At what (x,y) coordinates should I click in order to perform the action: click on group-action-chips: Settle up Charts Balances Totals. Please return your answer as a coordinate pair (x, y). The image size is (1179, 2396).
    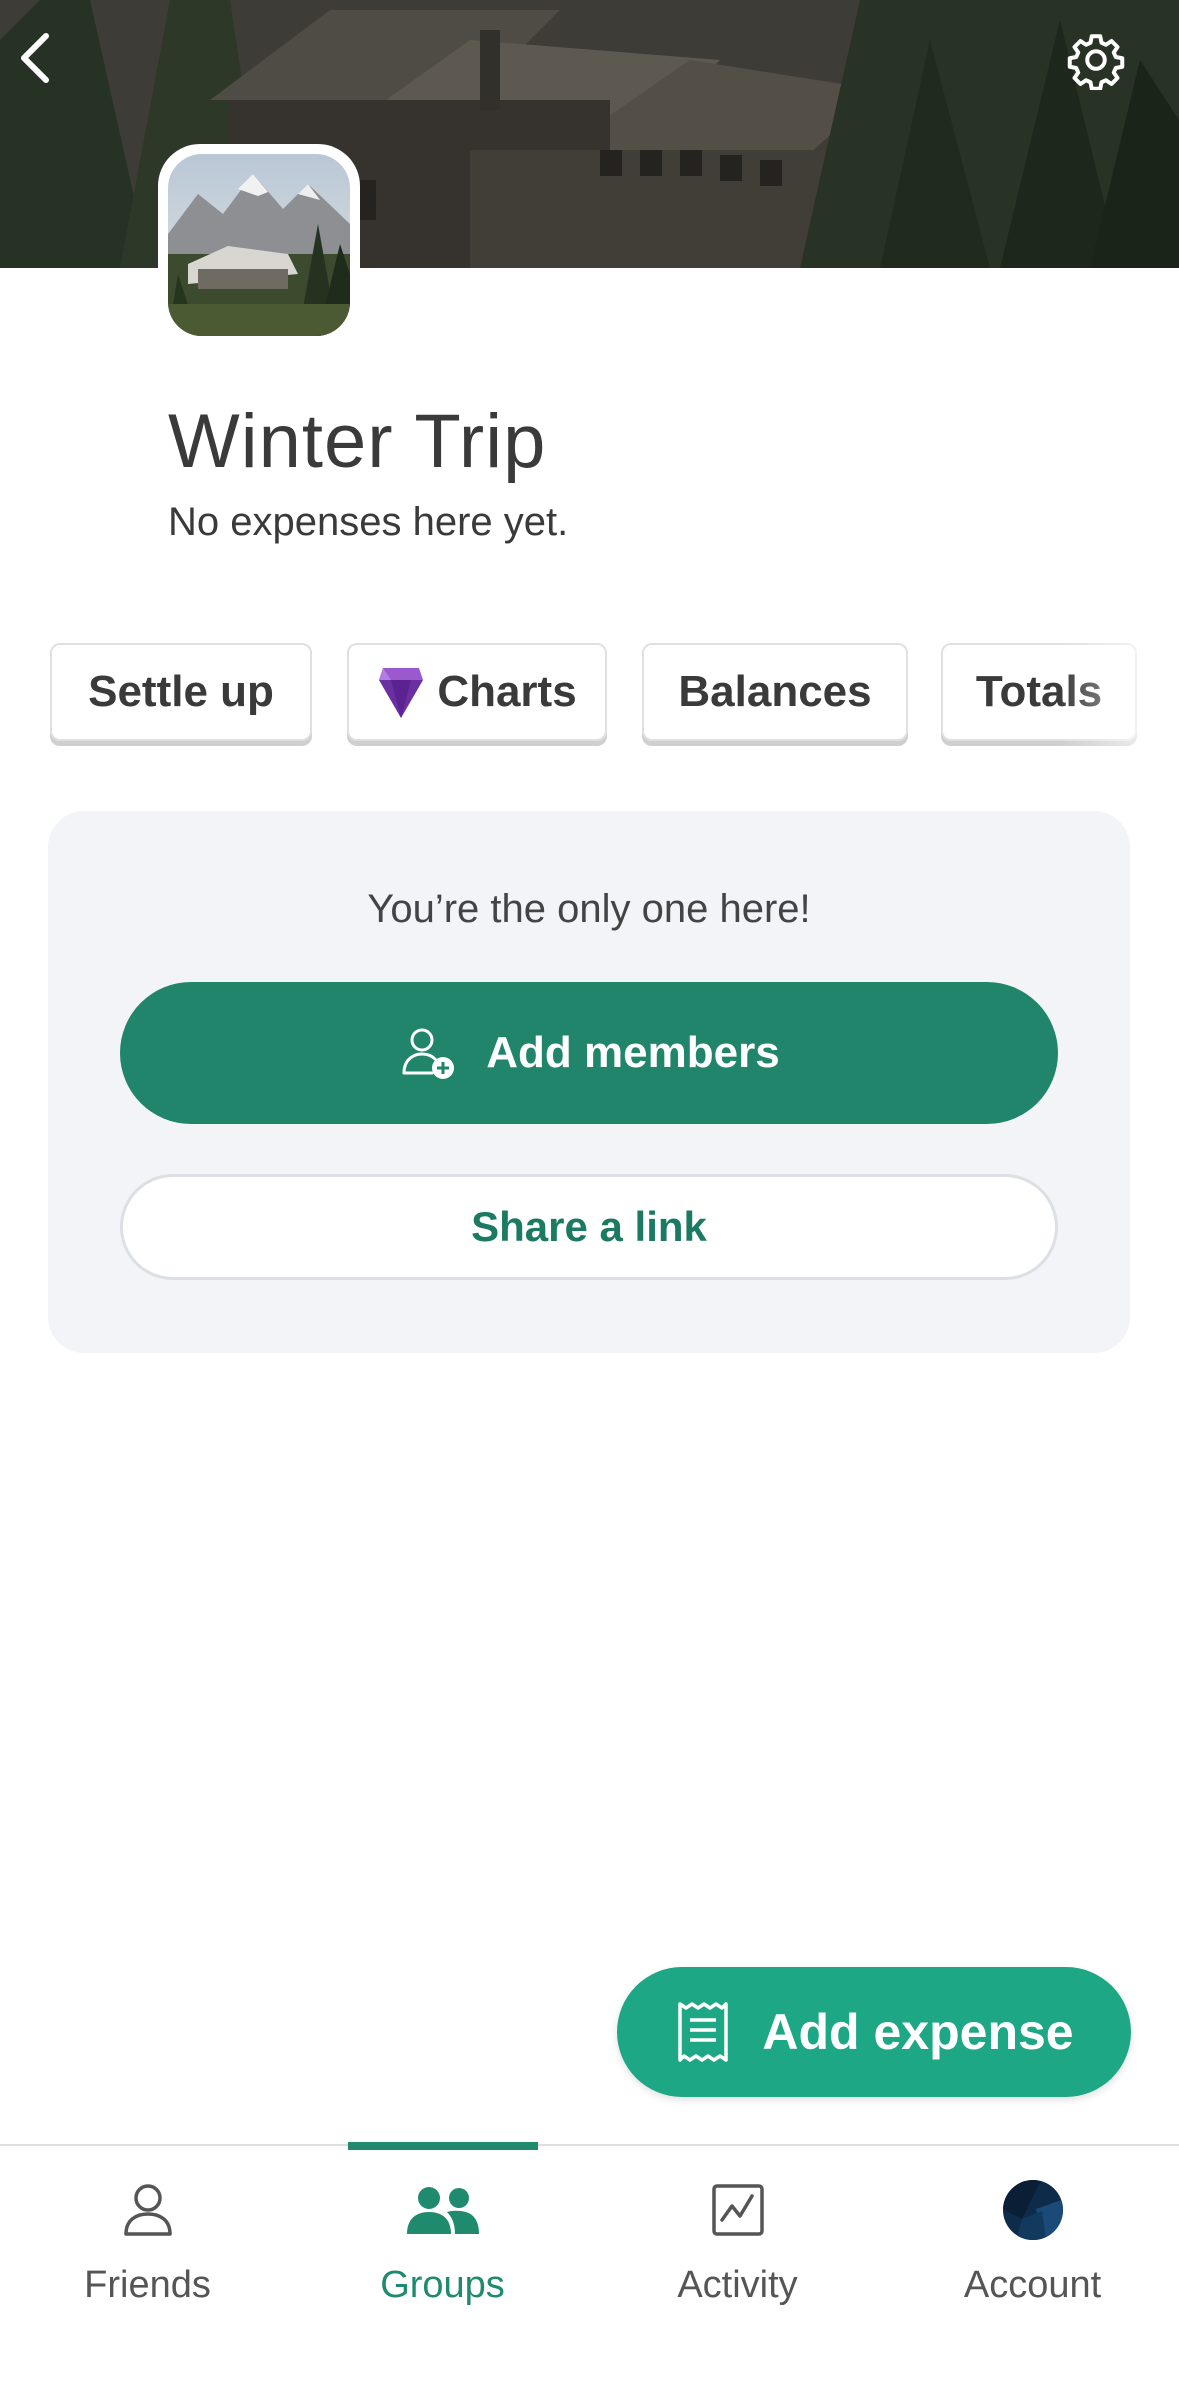
    Looking at the image, I should click on (613, 698).